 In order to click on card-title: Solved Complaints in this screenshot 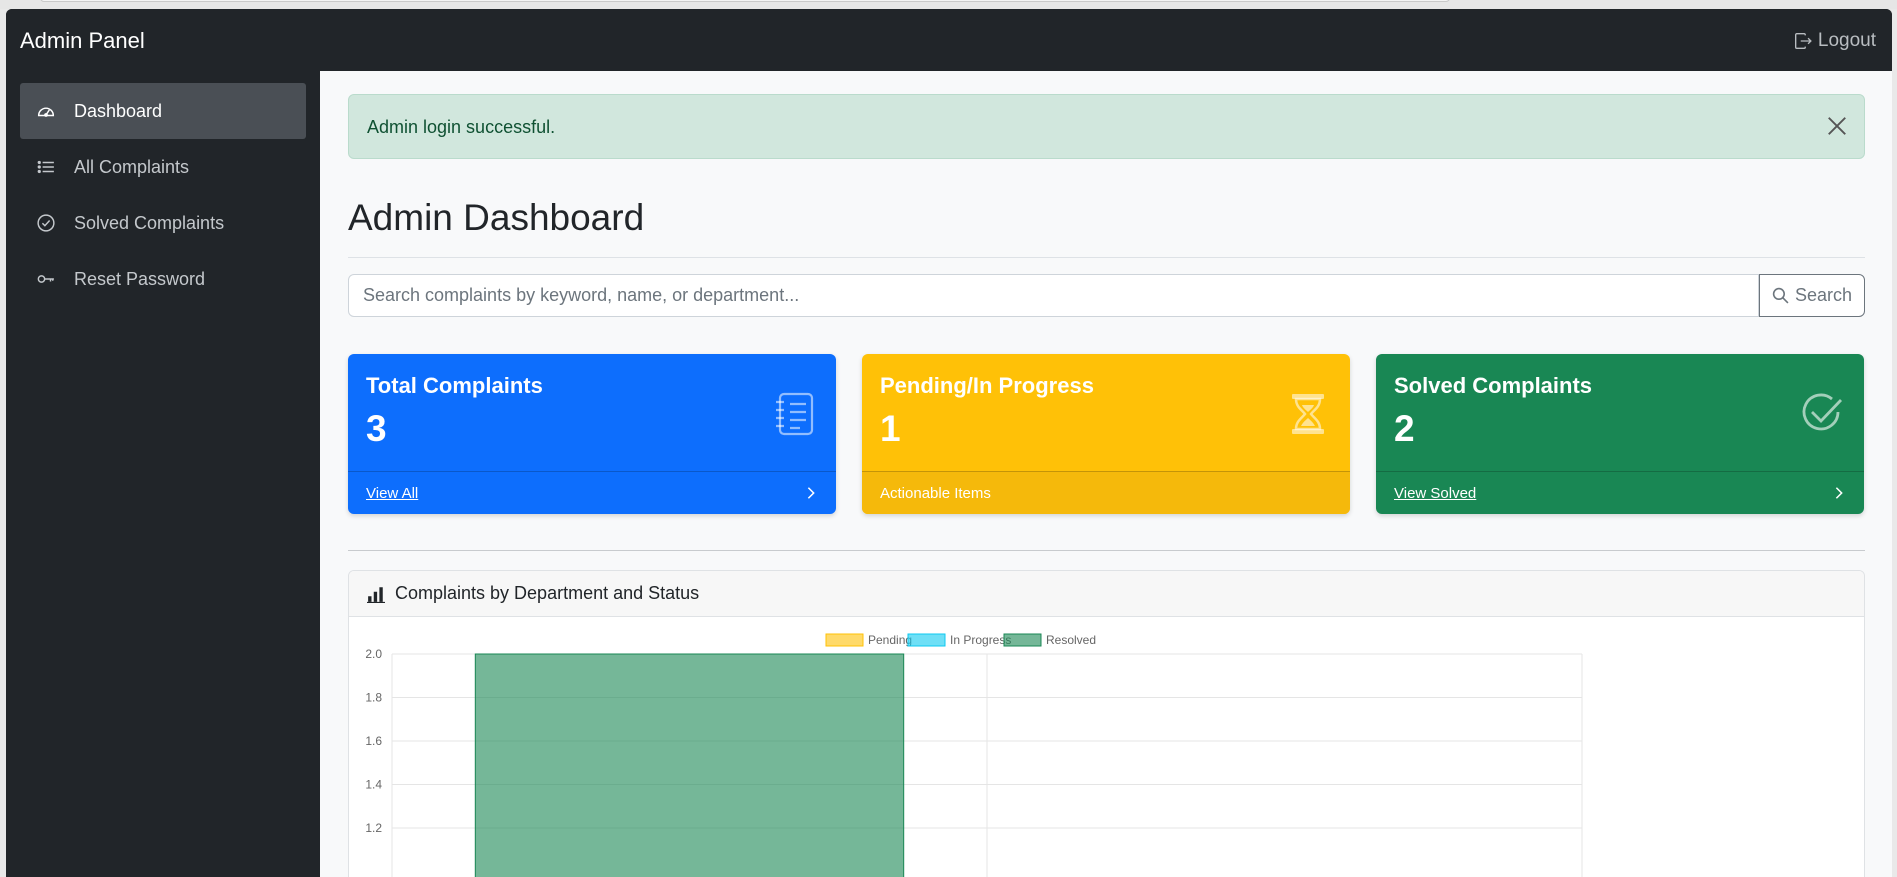, I will do `click(1493, 385)`.